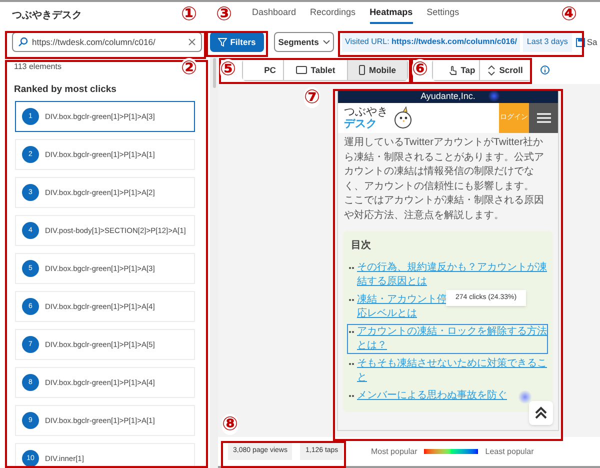  I want to click on color-scale, so click(451, 451).